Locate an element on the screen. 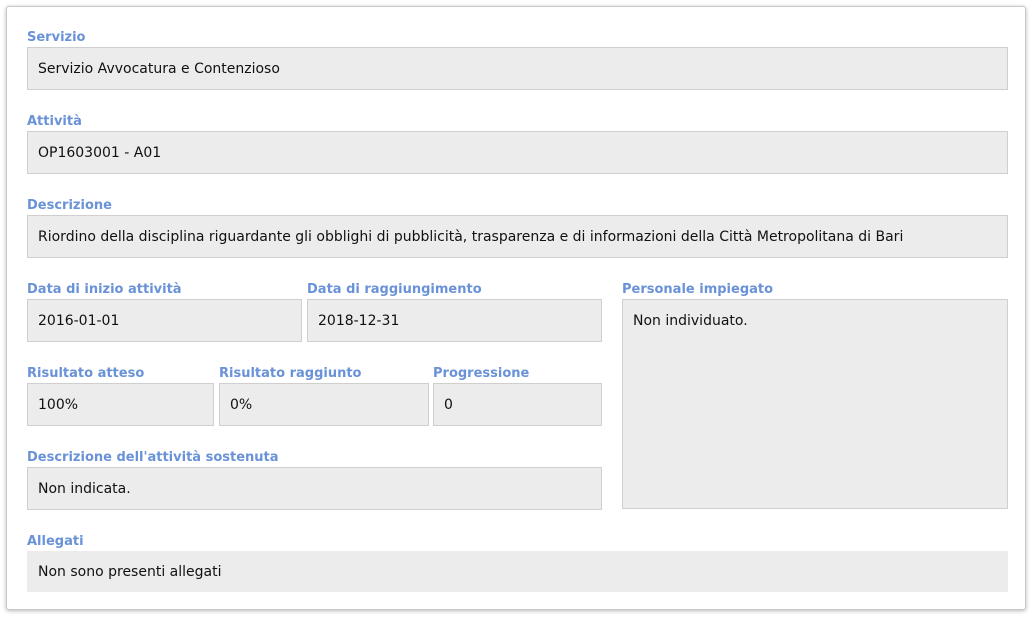 The width and height of the screenshot is (1036, 619). risultato-raggiunto-label: Risultato raggiunto is located at coordinates (290, 373).